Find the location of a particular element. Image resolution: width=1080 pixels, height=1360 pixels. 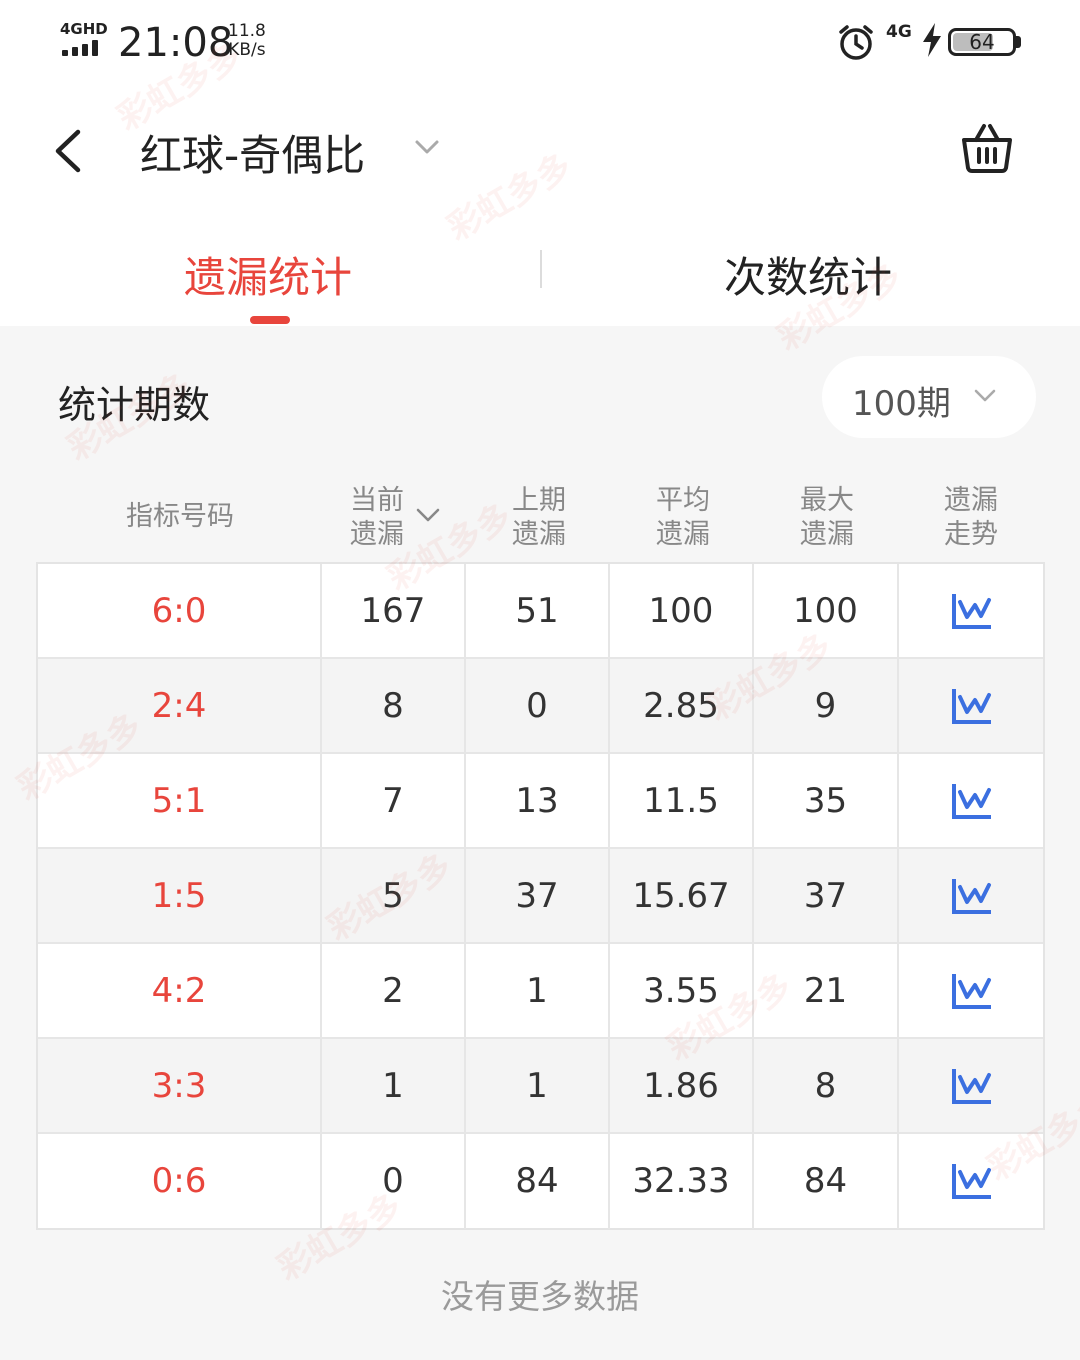

cell-last-miss: 84 is located at coordinates (538, 1181).